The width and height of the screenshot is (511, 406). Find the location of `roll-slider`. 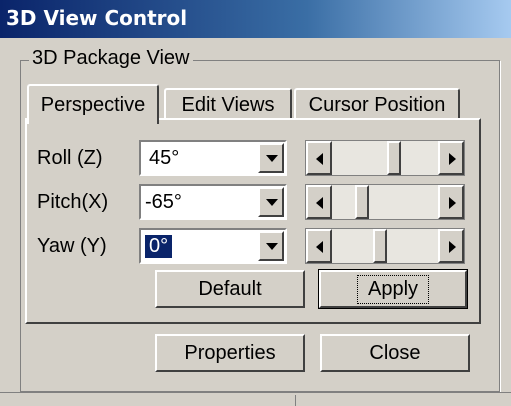

roll-slider is located at coordinates (385, 158).